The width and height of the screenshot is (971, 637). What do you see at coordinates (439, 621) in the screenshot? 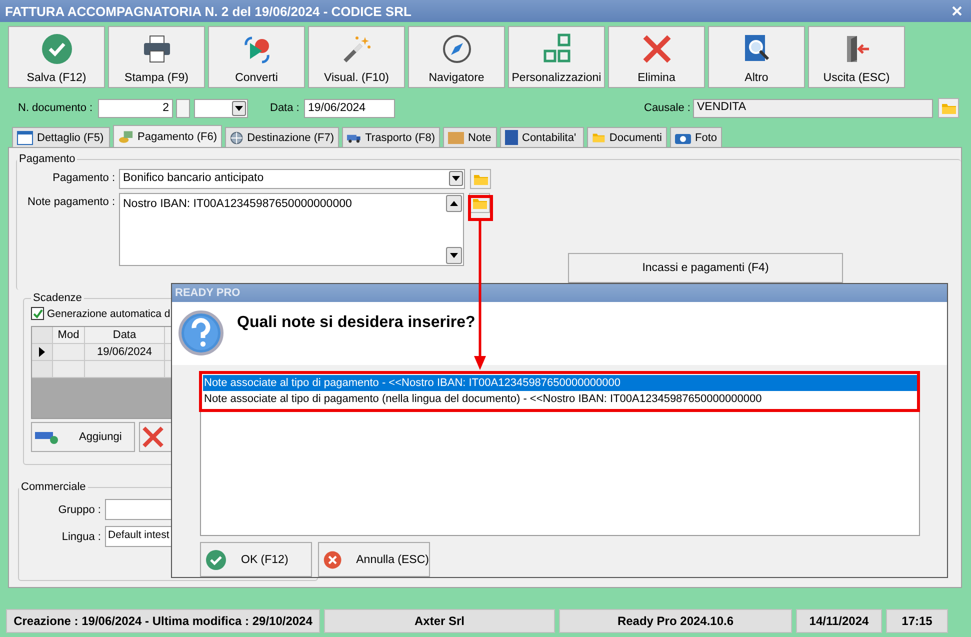
I see `status-panel: Axter Srl` at bounding box center [439, 621].